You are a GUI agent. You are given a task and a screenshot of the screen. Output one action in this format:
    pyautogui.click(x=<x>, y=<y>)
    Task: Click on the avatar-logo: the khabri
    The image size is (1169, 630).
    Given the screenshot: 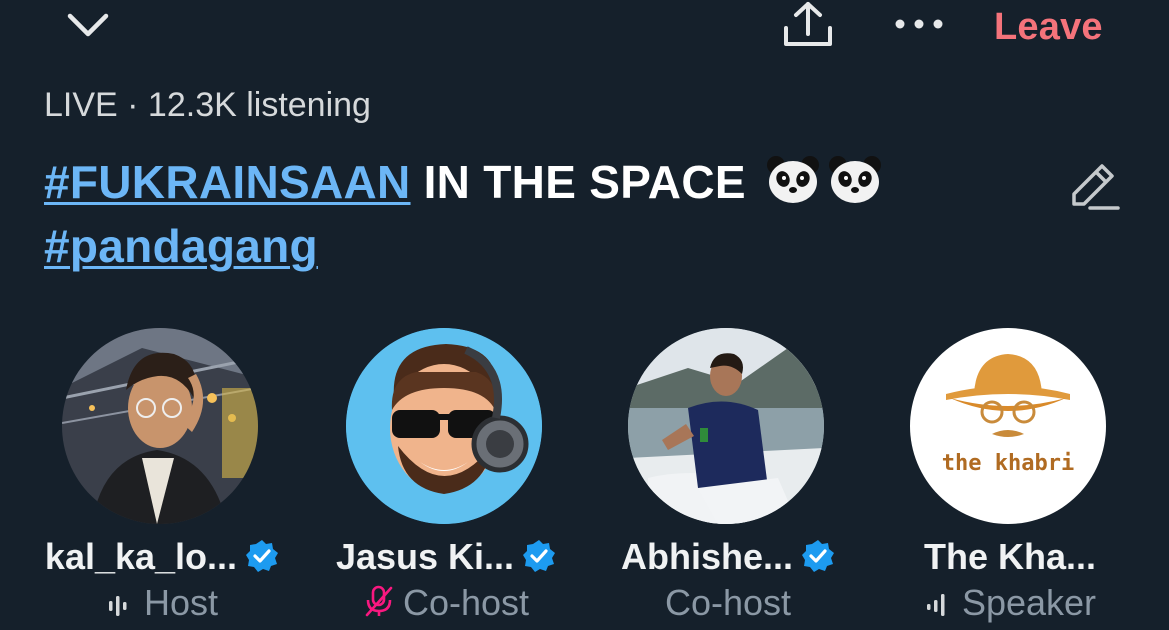 What is the action you would take?
    pyautogui.click(x=1008, y=426)
    